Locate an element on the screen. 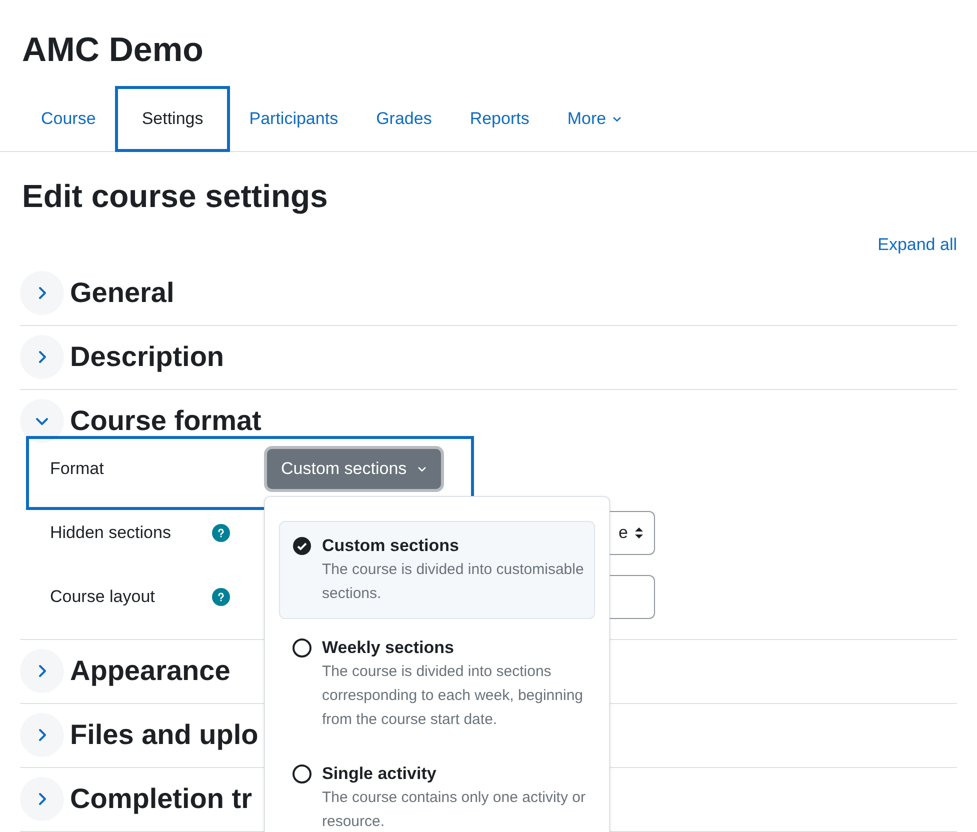  section-heading: Description is located at coordinates (147, 357).